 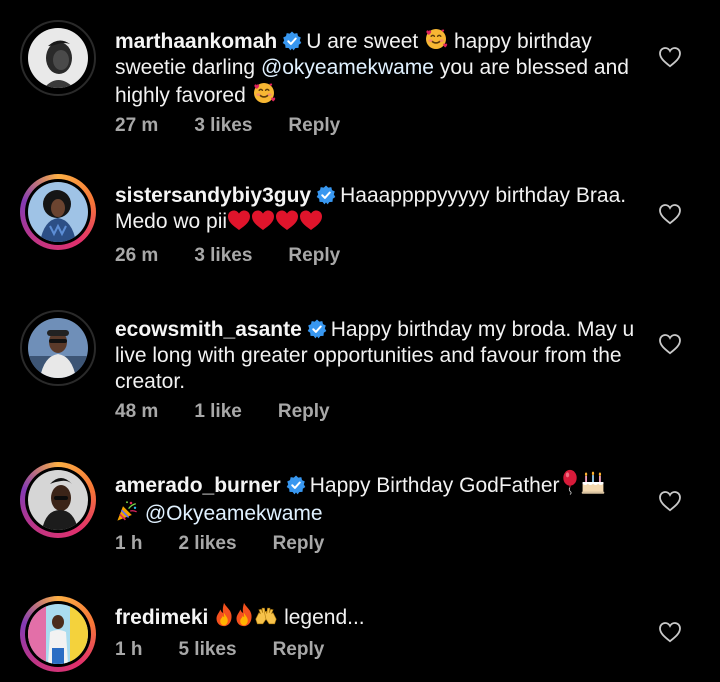 I want to click on party-popper-emoji, so click(x=127, y=511).